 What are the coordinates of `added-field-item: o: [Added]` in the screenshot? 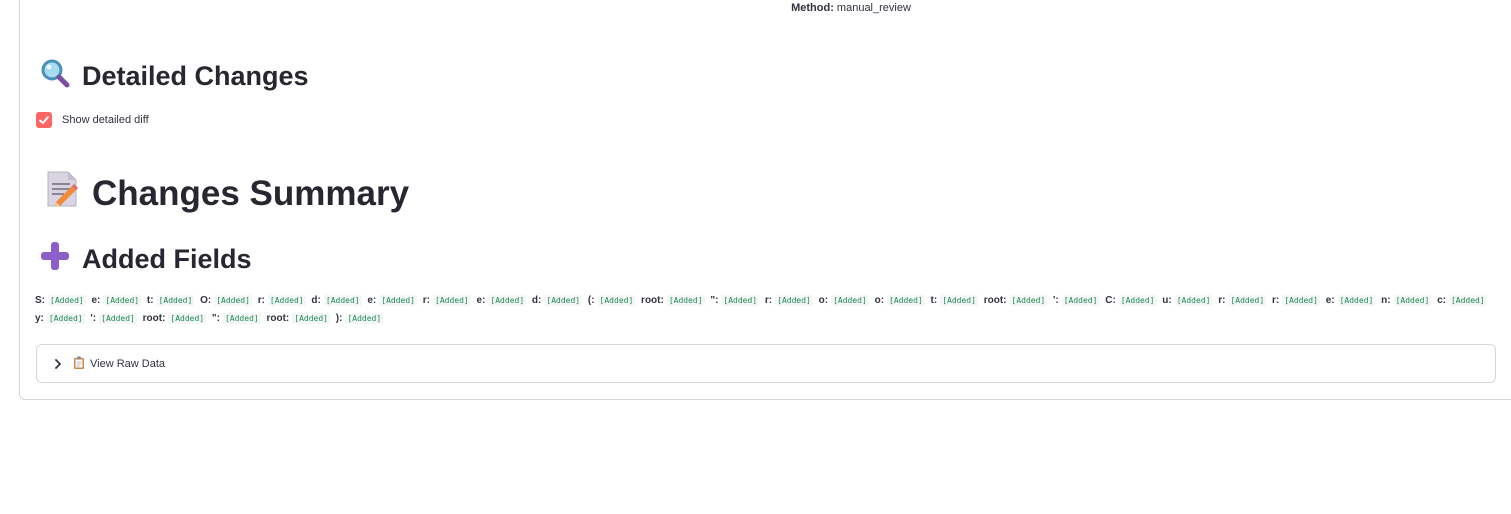 It's located at (844, 301).